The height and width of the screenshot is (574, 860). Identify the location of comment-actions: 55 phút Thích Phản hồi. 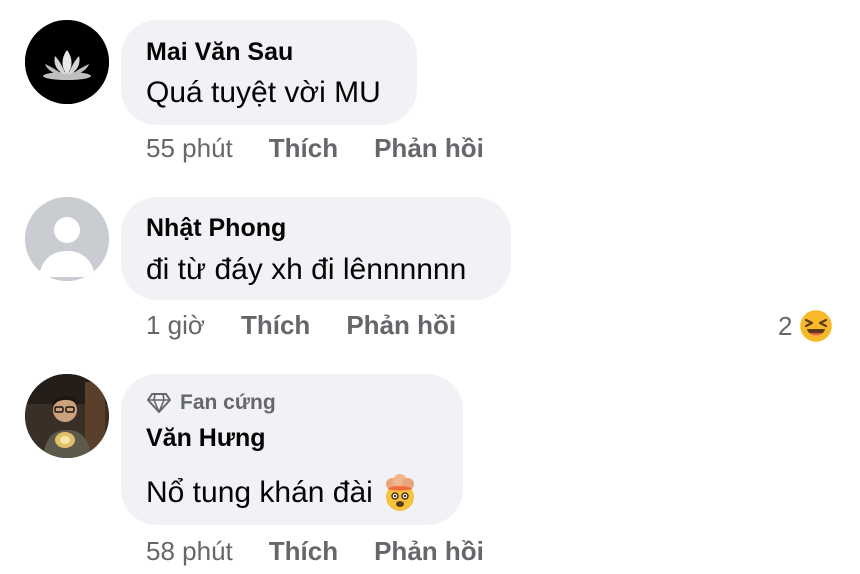
(333, 148).